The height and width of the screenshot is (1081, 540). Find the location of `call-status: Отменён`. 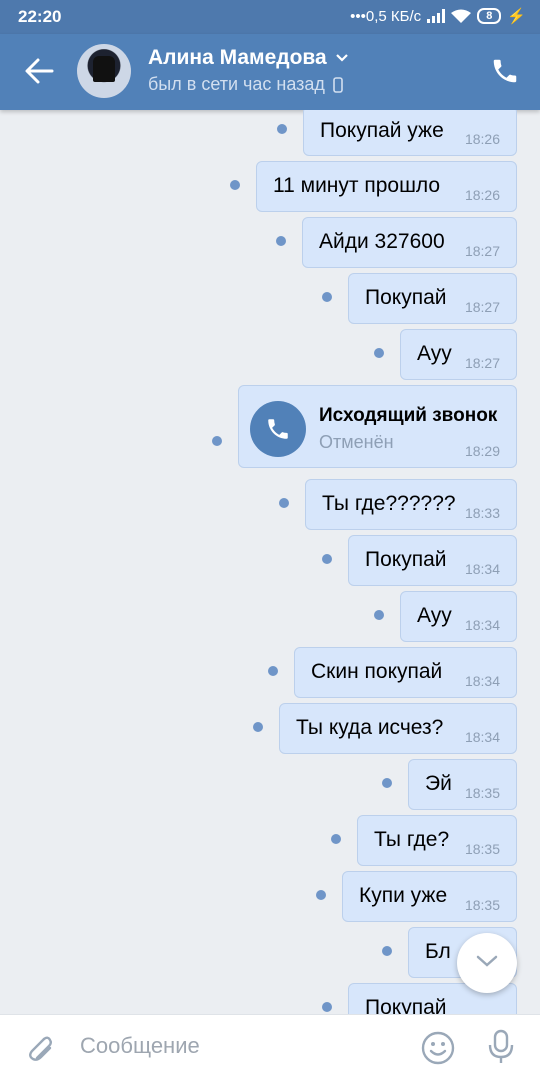

call-status: Отменён is located at coordinates (356, 442).